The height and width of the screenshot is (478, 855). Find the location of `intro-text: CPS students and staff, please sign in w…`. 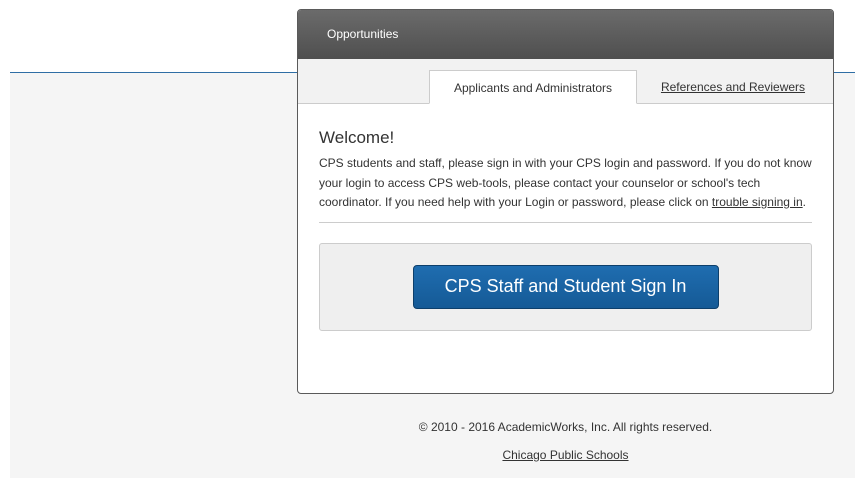

intro-text: CPS students and staff, please sign in w… is located at coordinates (565, 183).